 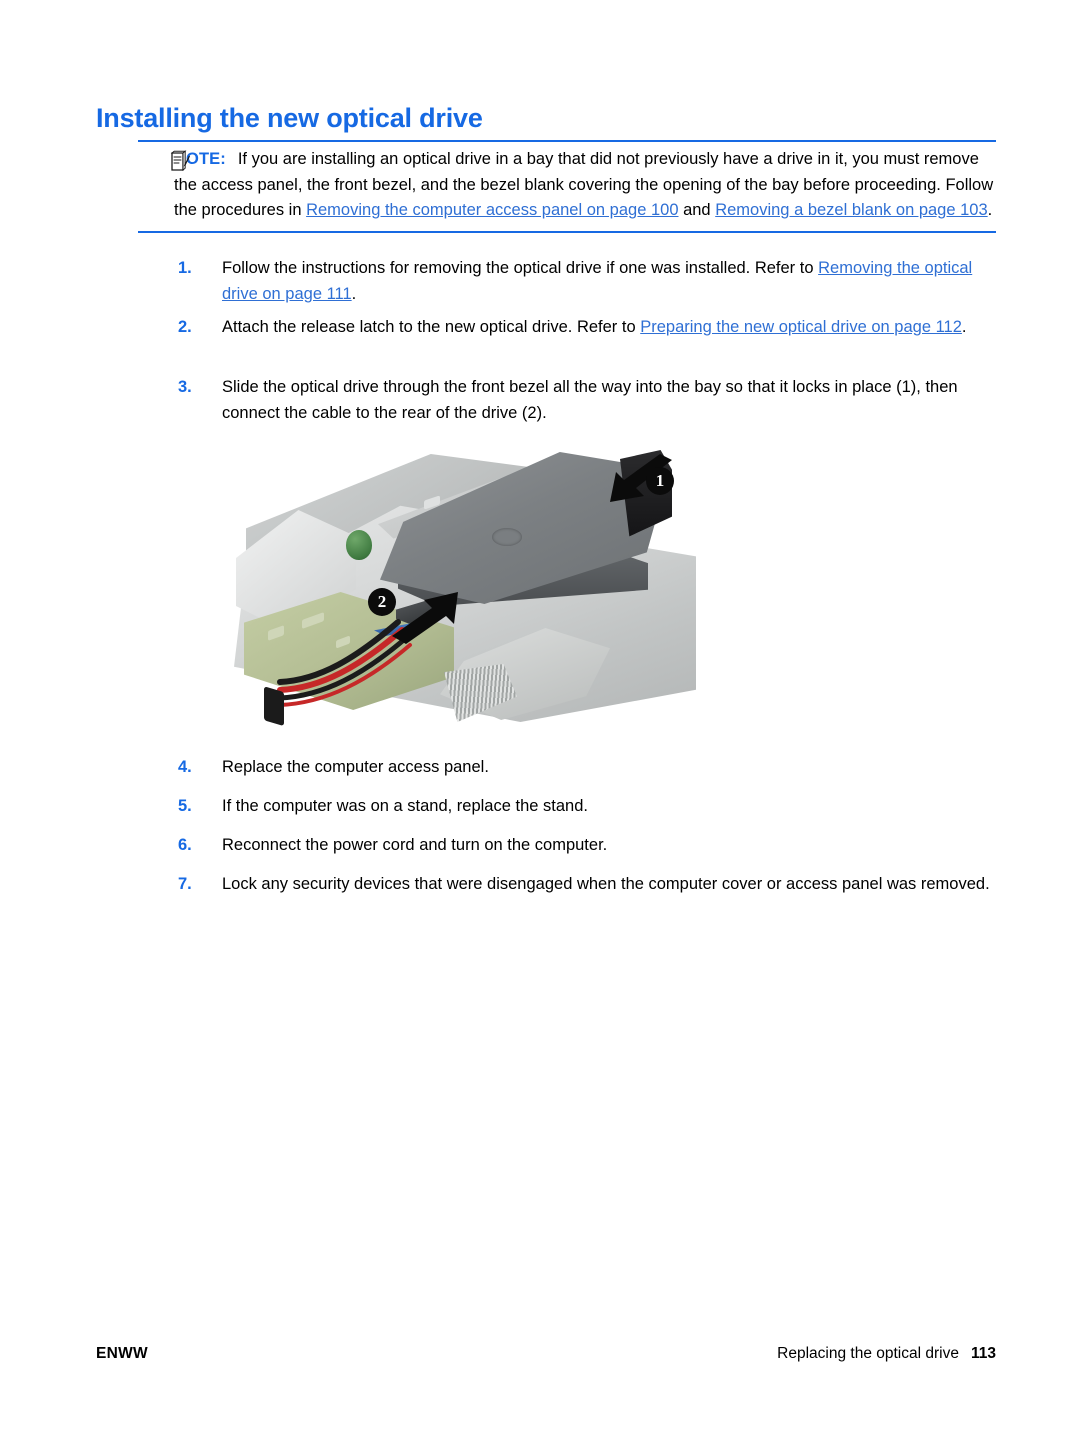 I want to click on note-bottom-rule, so click(x=567, y=232).